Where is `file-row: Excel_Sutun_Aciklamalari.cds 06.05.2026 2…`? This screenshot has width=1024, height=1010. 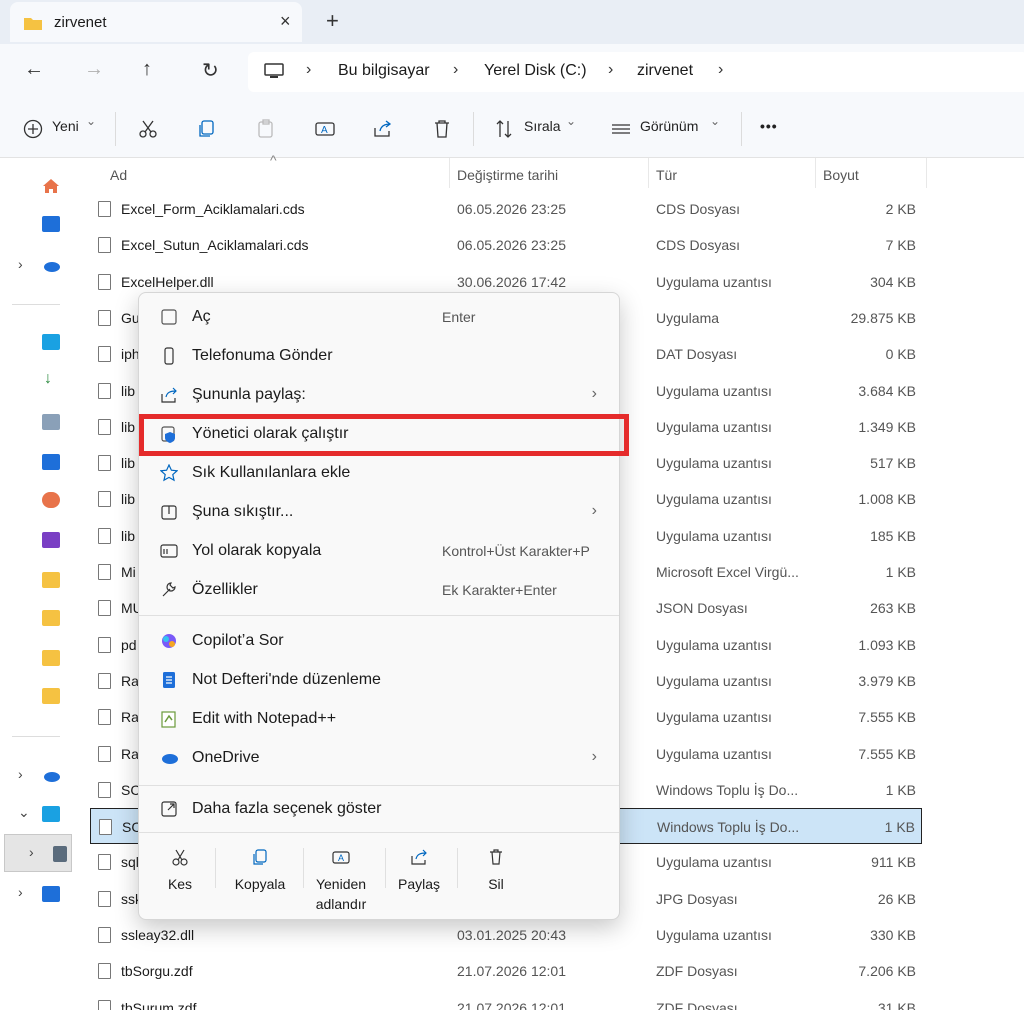 file-row: Excel_Sutun_Aciklamalari.cds 06.05.2026 2… is located at coordinates (506, 245).